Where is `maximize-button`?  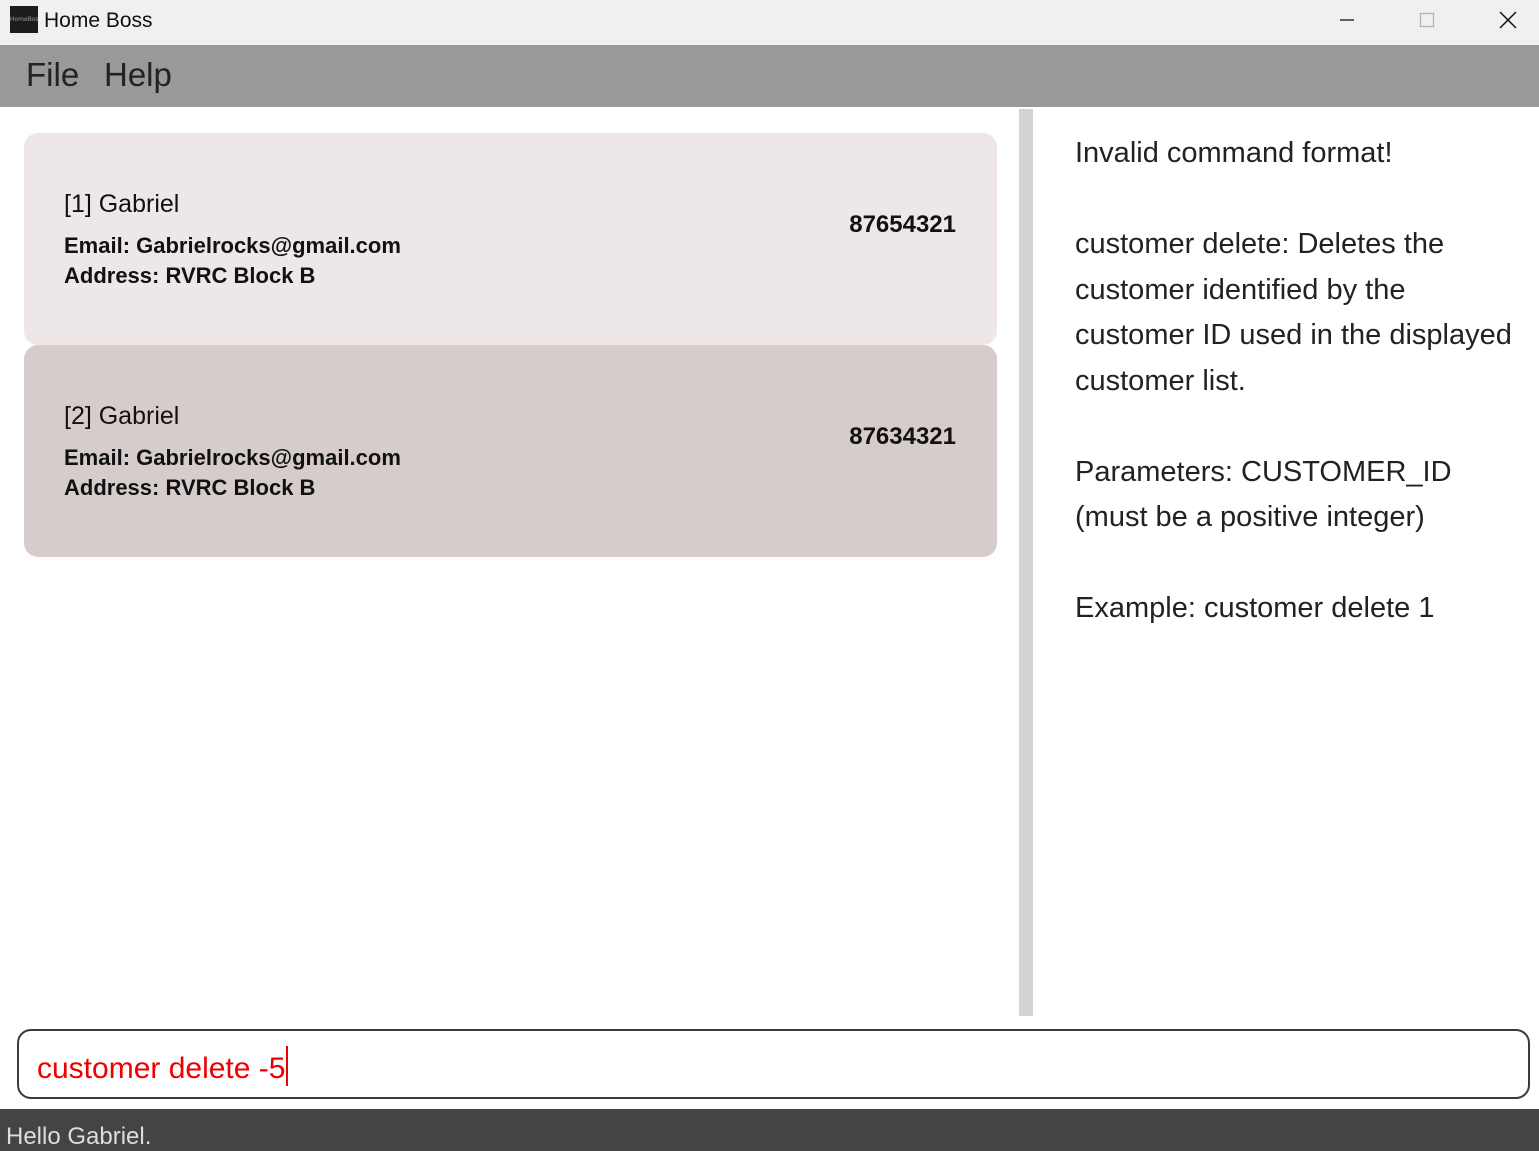 maximize-button is located at coordinates (1427, 20).